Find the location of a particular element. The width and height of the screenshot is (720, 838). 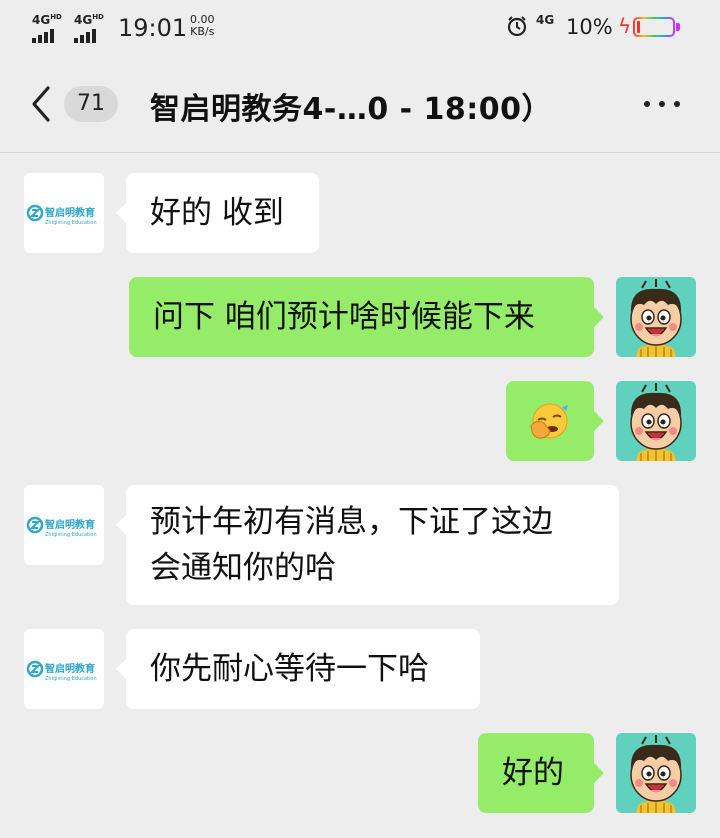

message-bubble-outgoing: 问下 咱们预计啥时候能下来 is located at coordinates (366, 317).